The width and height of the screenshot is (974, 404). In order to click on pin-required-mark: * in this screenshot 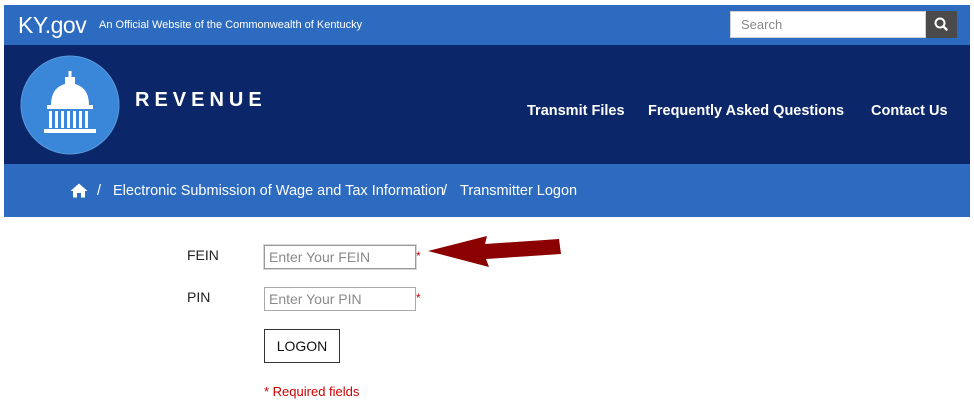, I will do `click(418, 298)`.